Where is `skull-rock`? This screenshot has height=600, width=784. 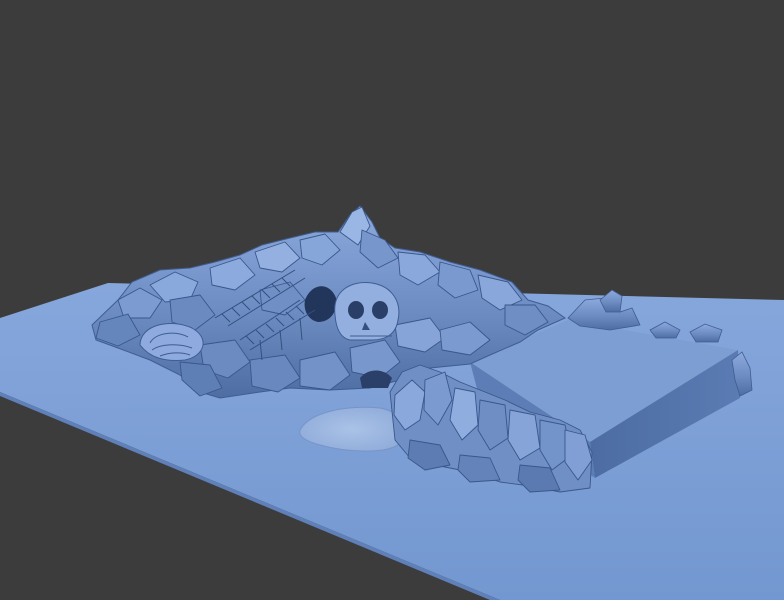 skull-rock is located at coordinates (367, 311).